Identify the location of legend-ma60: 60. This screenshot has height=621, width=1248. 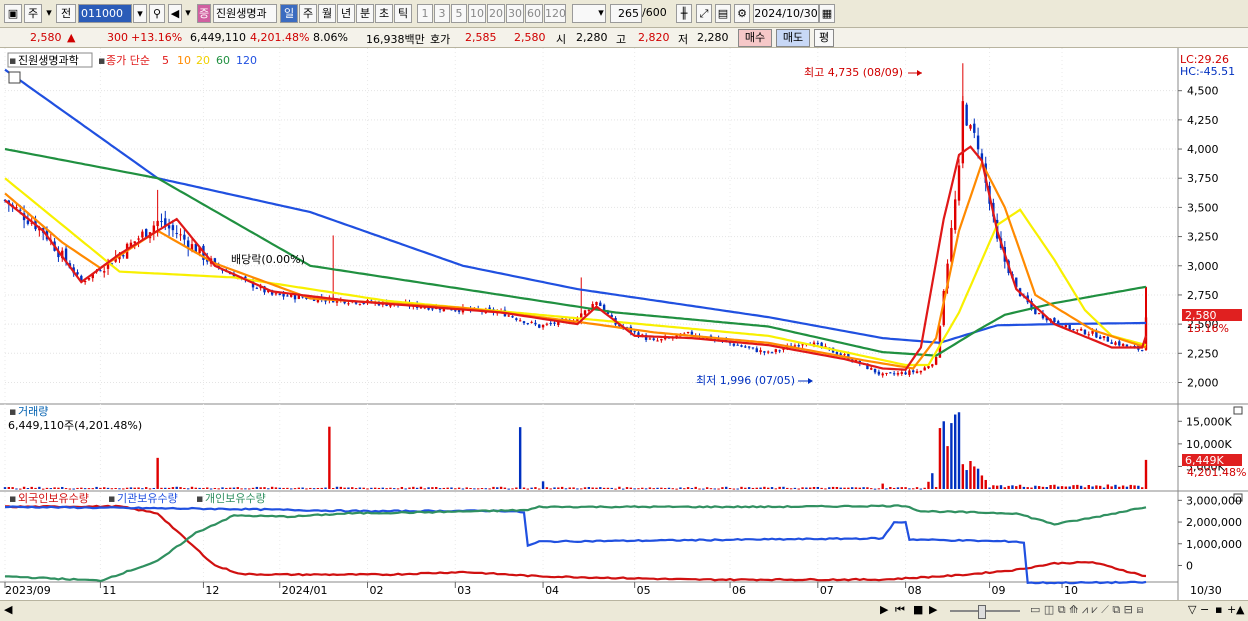
(223, 60).